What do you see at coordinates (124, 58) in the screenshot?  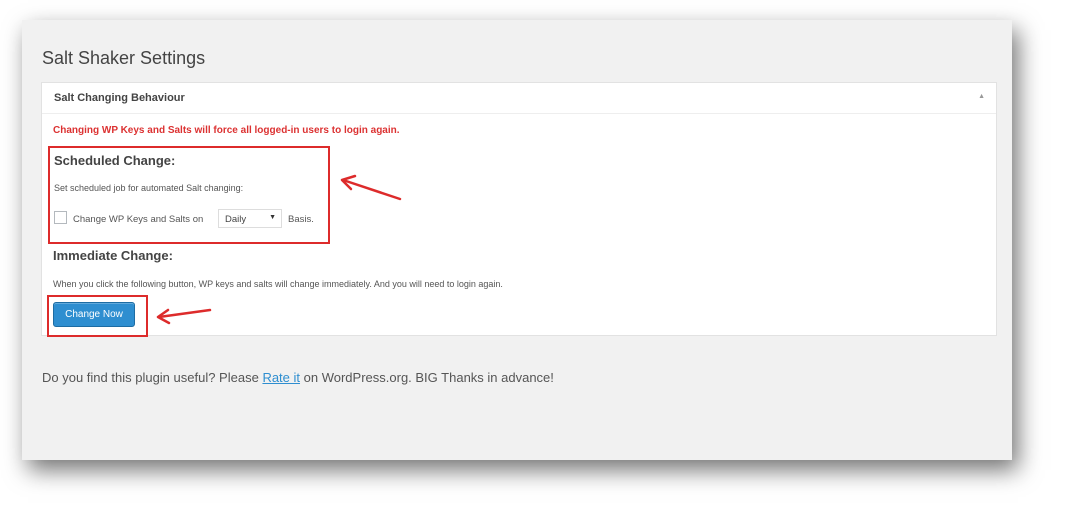 I see `page-title: Salt Shaker Settings` at bounding box center [124, 58].